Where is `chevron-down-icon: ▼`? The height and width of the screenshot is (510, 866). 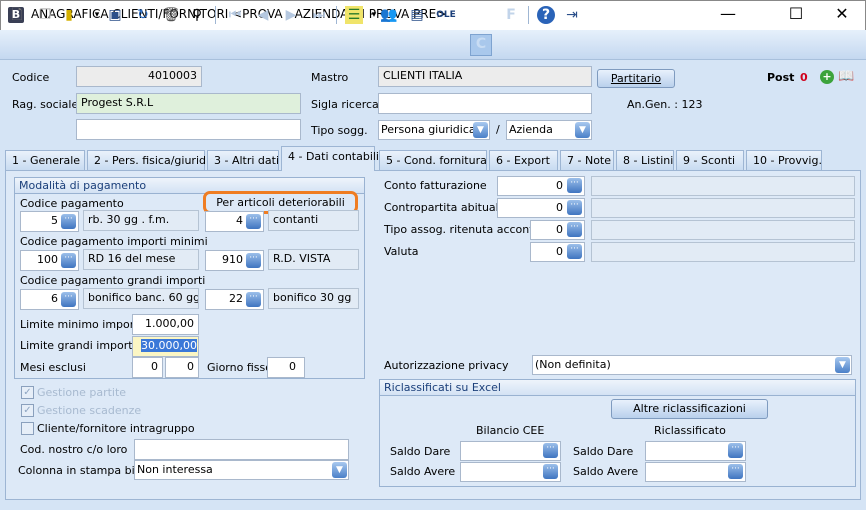 chevron-down-icon: ▼ is located at coordinates (339, 470).